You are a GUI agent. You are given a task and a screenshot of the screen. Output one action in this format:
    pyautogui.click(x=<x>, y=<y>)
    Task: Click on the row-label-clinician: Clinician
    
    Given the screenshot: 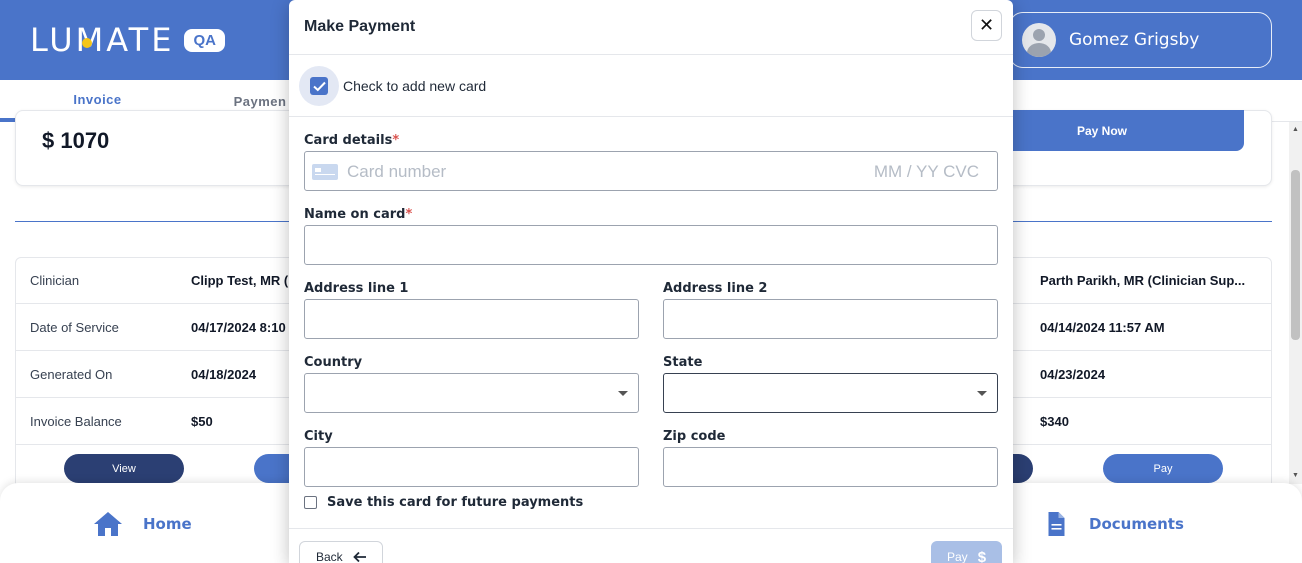 What is the action you would take?
    pyautogui.click(x=55, y=280)
    